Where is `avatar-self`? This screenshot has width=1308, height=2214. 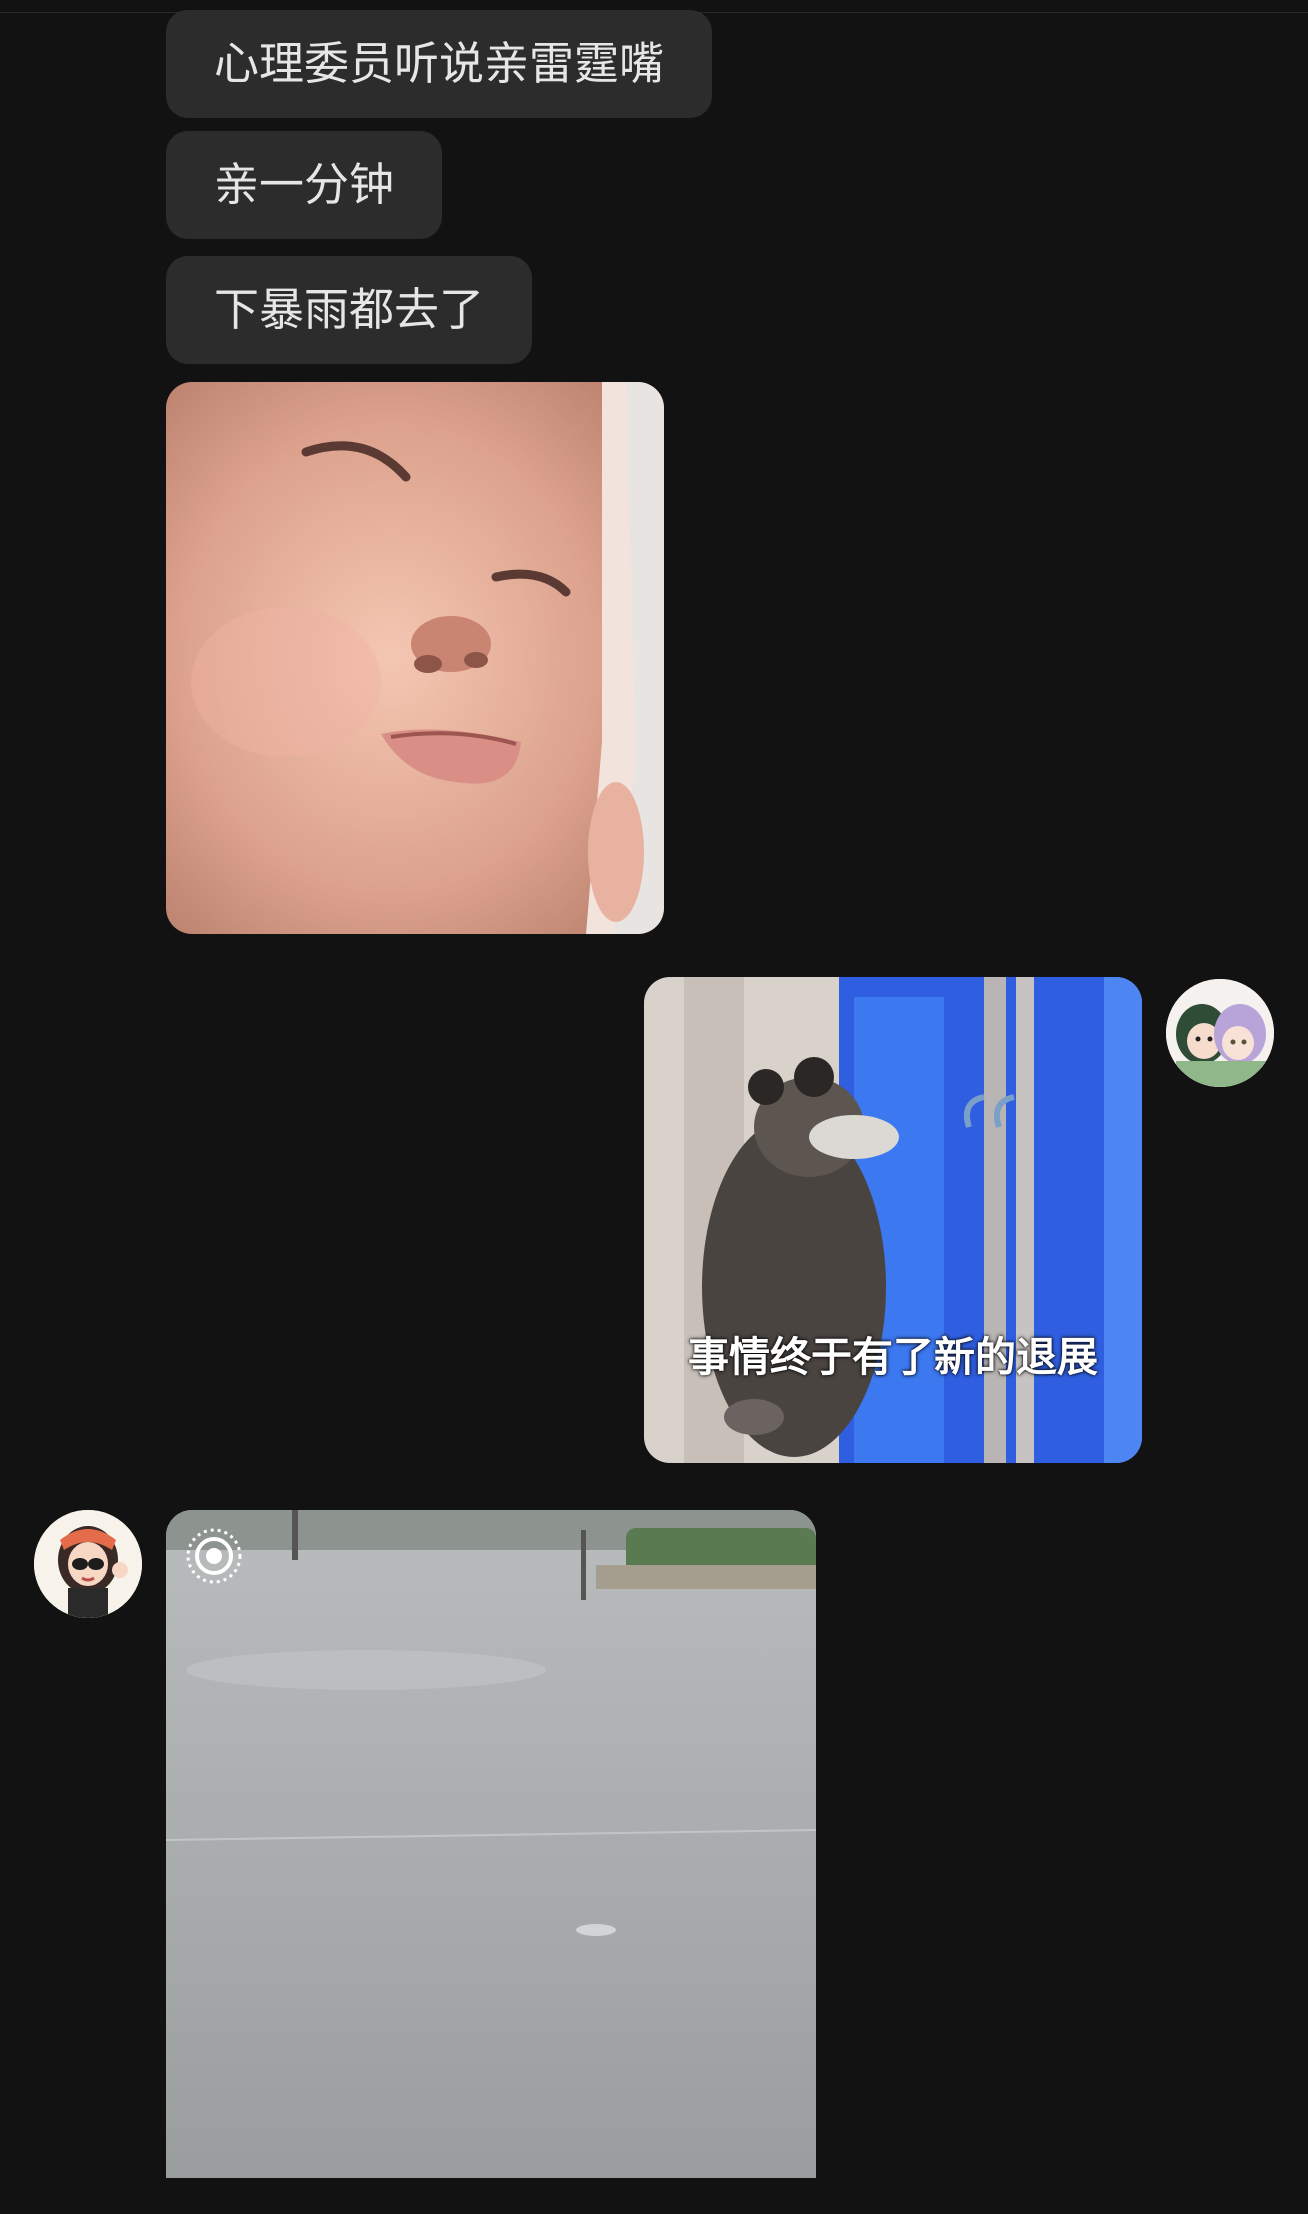 avatar-self is located at coordinates (1220, 1033).